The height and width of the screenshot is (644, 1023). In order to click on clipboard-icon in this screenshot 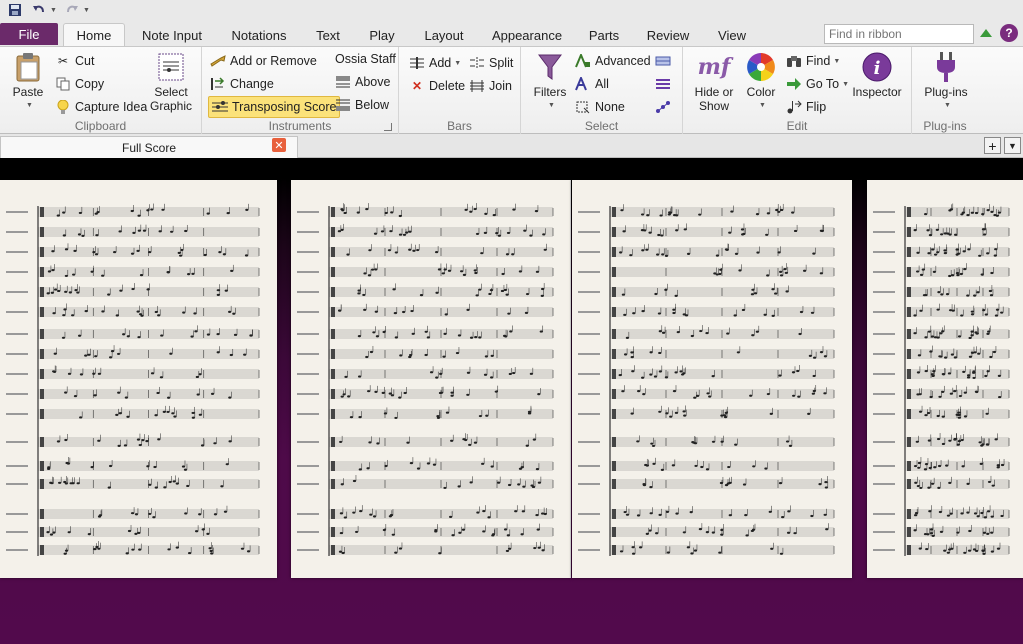, I will do `click(28, 67)`.